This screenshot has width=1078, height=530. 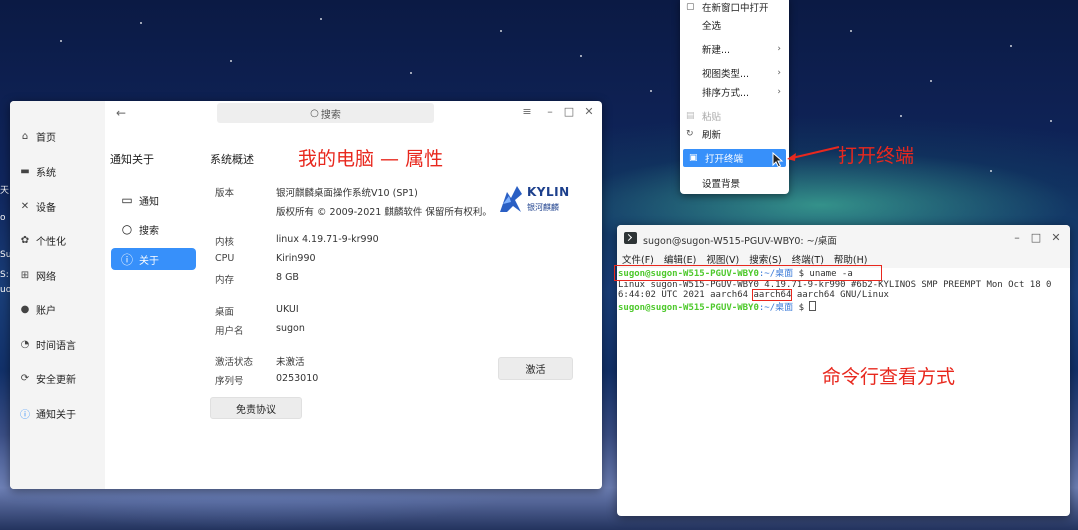 What do you see at coordinates (25, 378) in the screenshot?
I see `update-icon: ⟳` at bounding box center [25, 378].